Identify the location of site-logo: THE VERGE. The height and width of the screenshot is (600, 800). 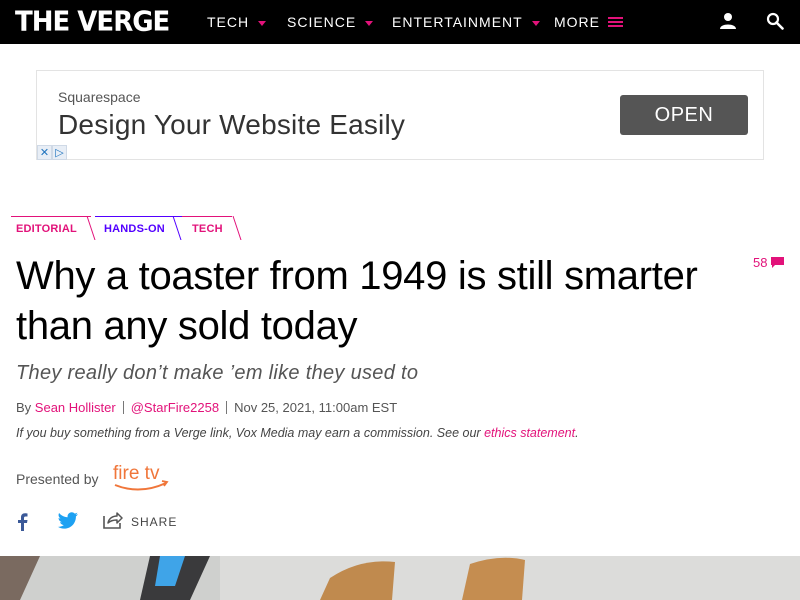
(92, 22).